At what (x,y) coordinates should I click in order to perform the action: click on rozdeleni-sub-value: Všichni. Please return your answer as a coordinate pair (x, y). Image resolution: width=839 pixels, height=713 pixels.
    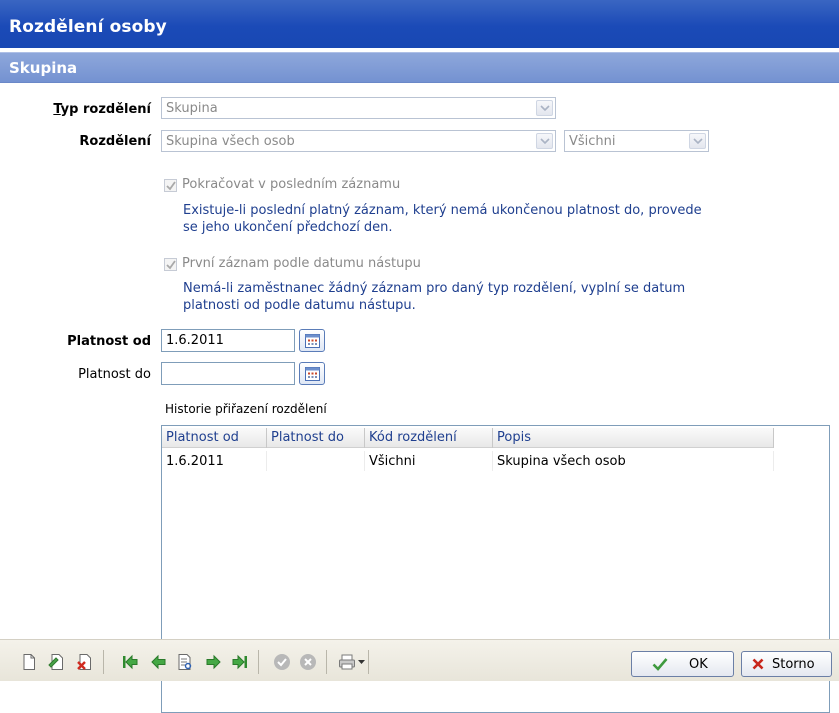
    Looking at the image, I should click on (592, 141).